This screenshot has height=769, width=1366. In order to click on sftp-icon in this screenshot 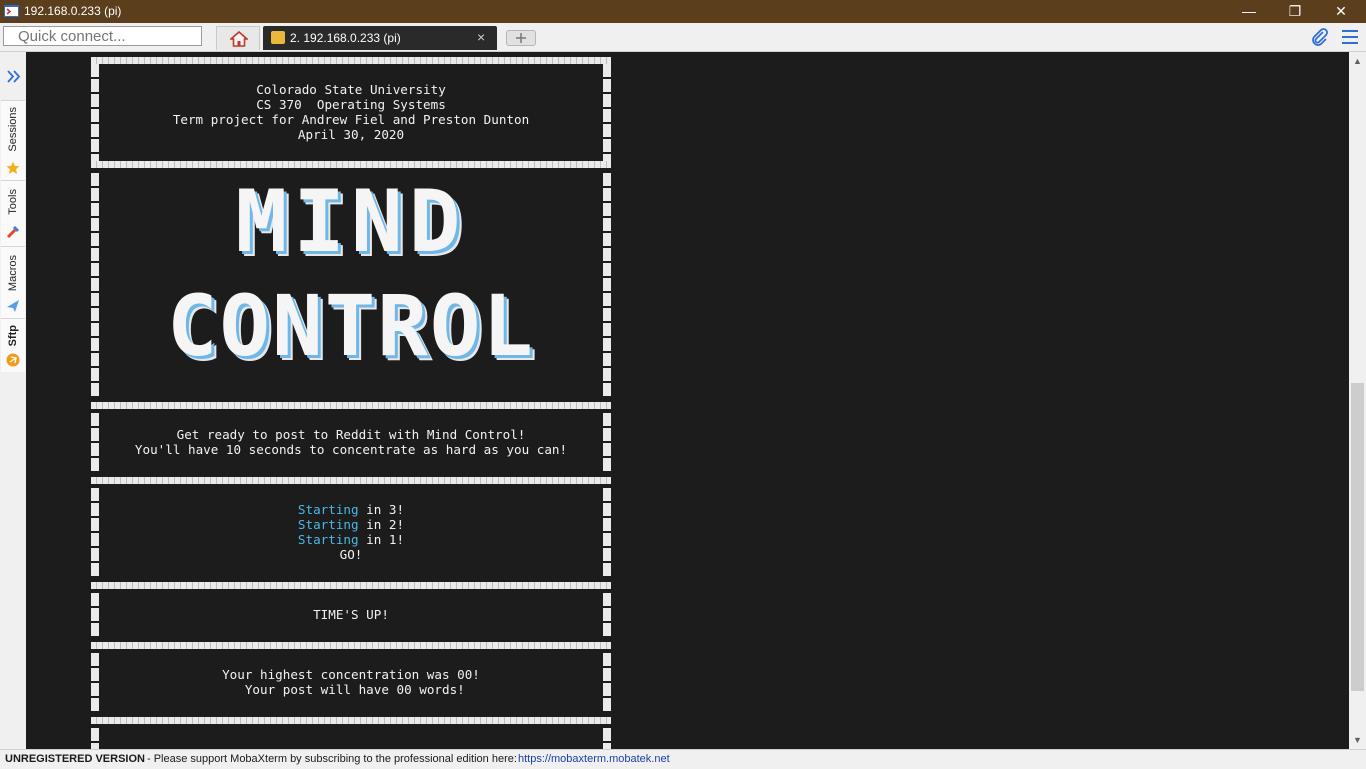, I will do `click(13, 360)`.